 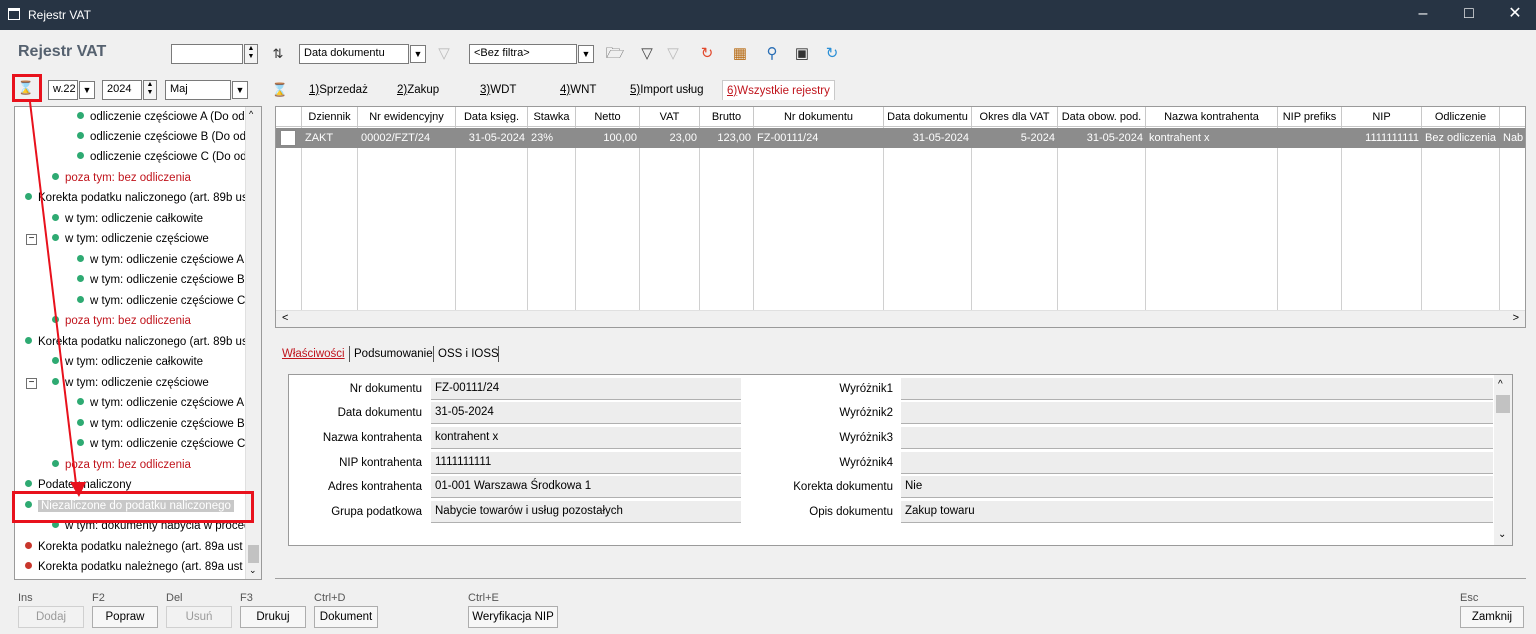 What do you see at coordinates (586, 389) in the screenshot?
I see `field-value: FZ-00111/24` at bounding box center [586, 389].